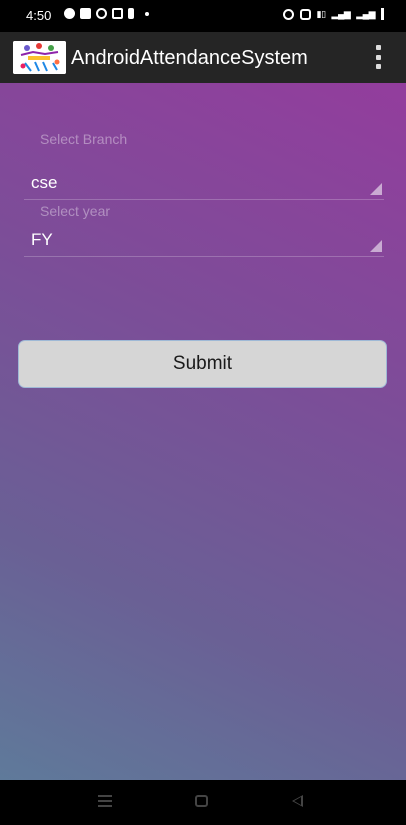  Describe the element at coordinates (203, 16) in the screenshot. I see `status-bar: 4:50 ▮▯ ▂▄▆ ▂▄▆` at that location.